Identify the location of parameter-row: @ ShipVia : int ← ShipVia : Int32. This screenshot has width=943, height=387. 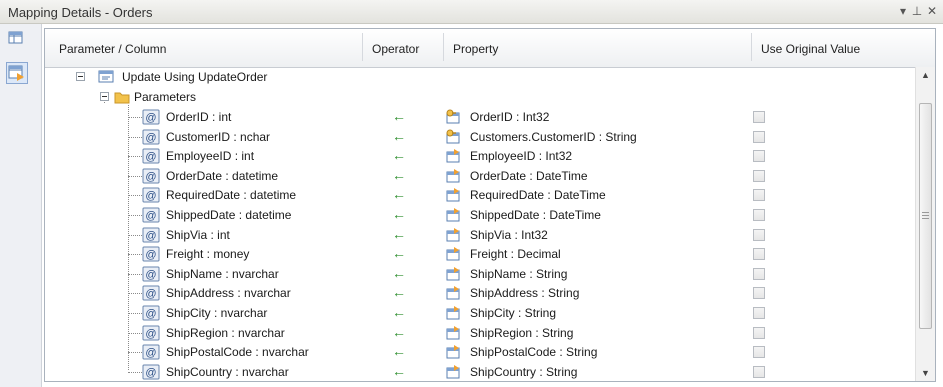
(480, 235).